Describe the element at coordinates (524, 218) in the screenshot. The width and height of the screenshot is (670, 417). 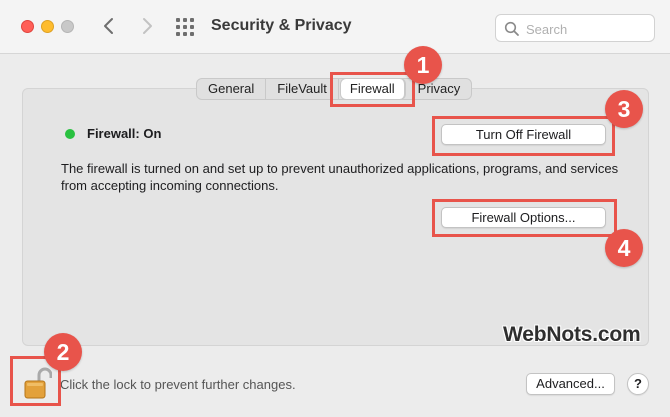
I see `highlight-box-options` at that location.